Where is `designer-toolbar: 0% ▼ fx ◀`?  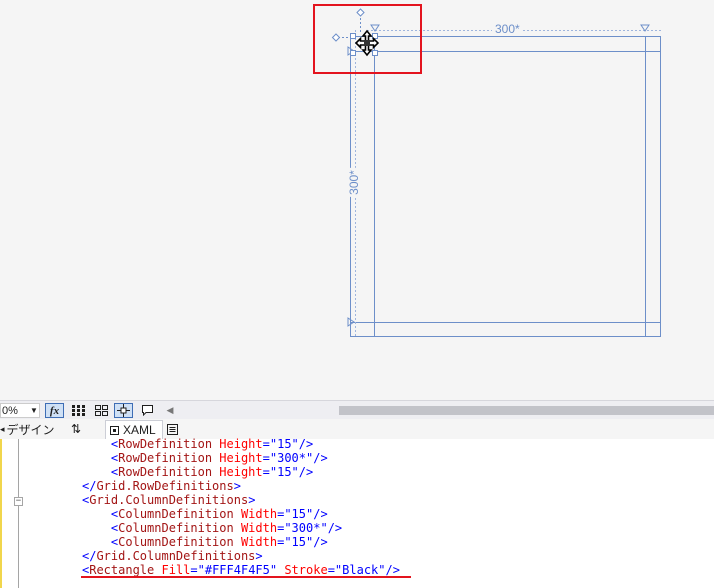
designer-toolbar: 0% ▼ fx ◀ is located at coordinates (357, 410).